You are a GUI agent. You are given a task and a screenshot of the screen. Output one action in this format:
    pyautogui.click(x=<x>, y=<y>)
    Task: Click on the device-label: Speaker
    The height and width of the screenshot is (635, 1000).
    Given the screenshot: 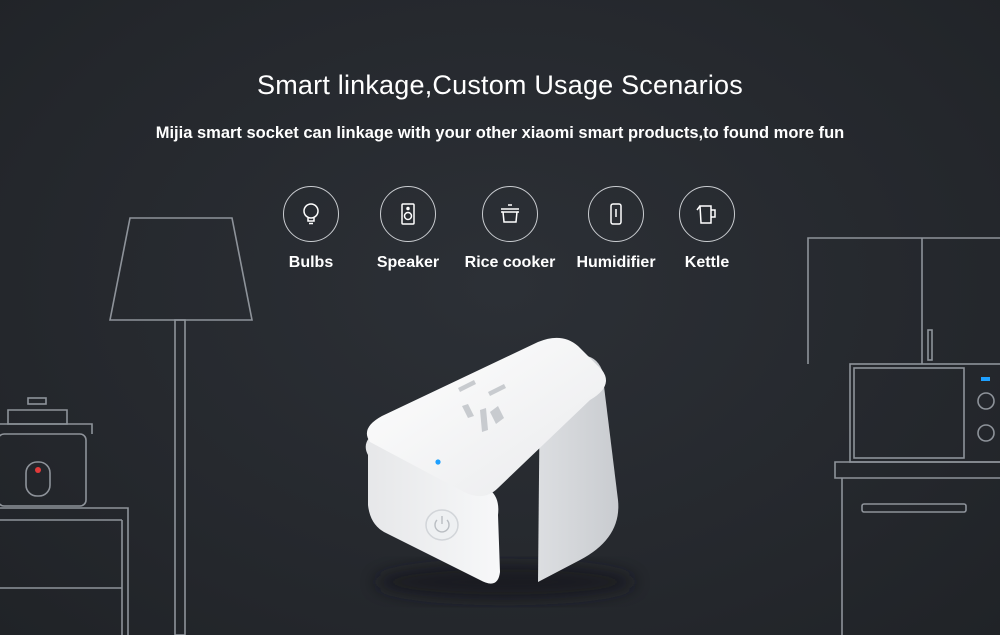 What is the action you would take?
    pyautogui.click(x=408, y=262)
    